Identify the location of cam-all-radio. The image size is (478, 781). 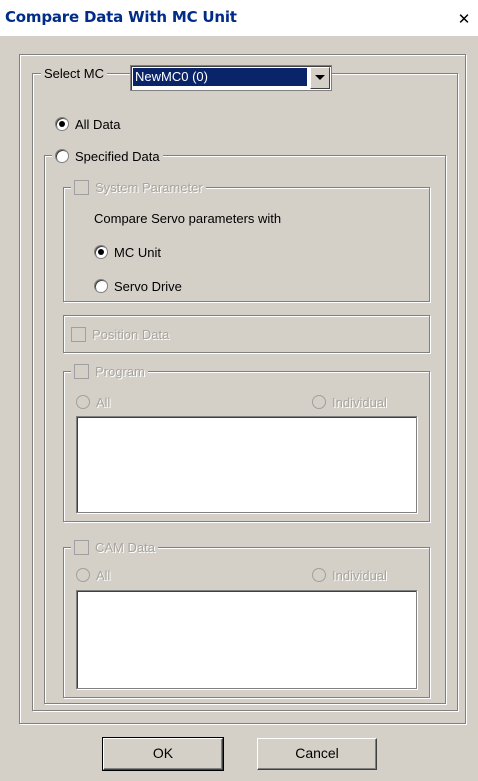
(83, 575).